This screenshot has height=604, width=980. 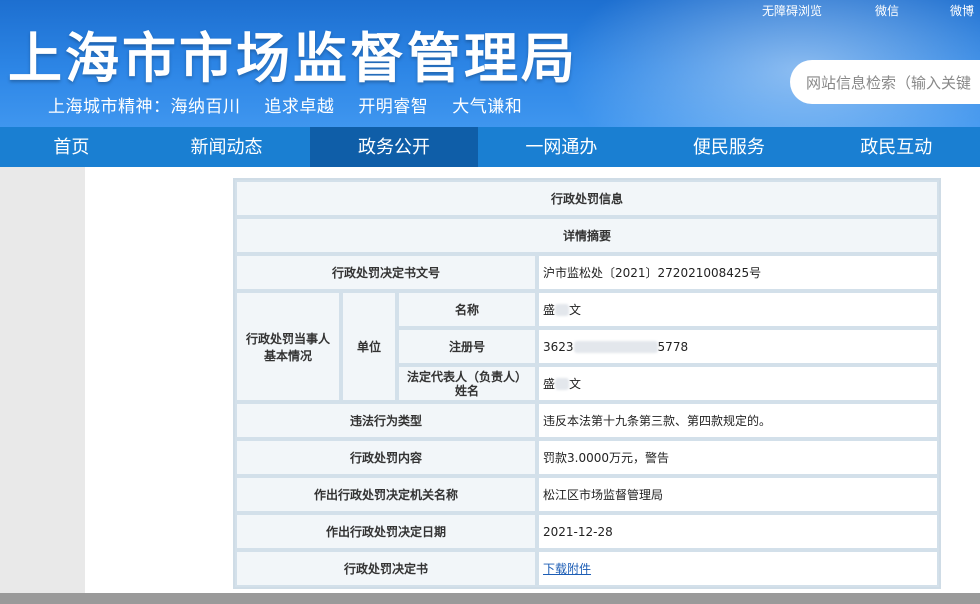 What do you see at coordinates (887, 10) in the screenshot?
I see `wechat-link: 微信` at bounding box center [887, 10].